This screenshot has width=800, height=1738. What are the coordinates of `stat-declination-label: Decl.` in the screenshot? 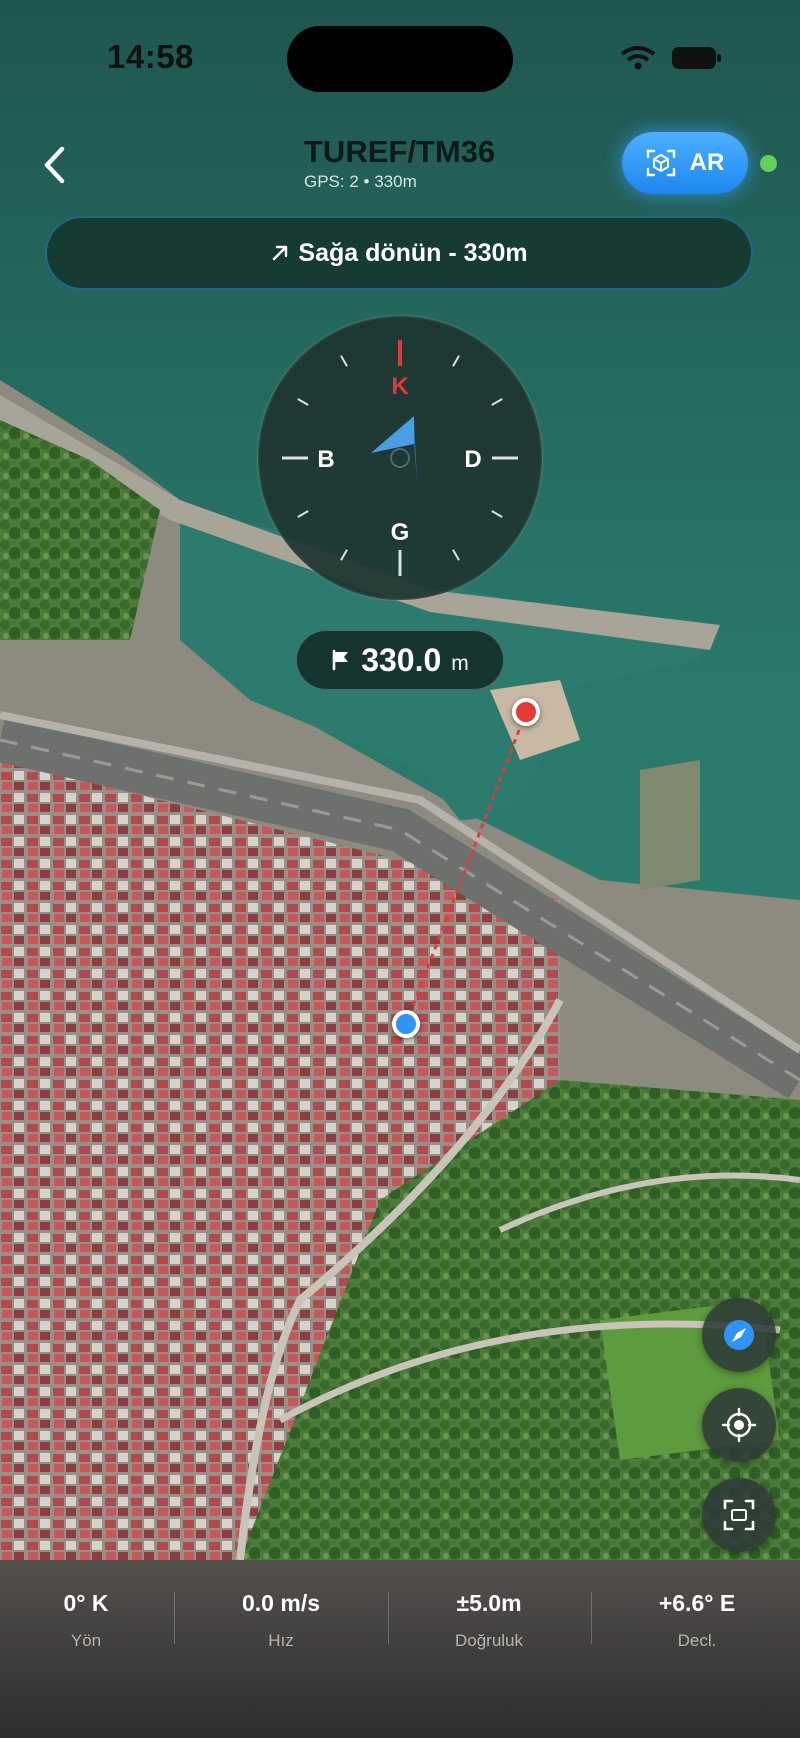 It's located at (697, 1640).